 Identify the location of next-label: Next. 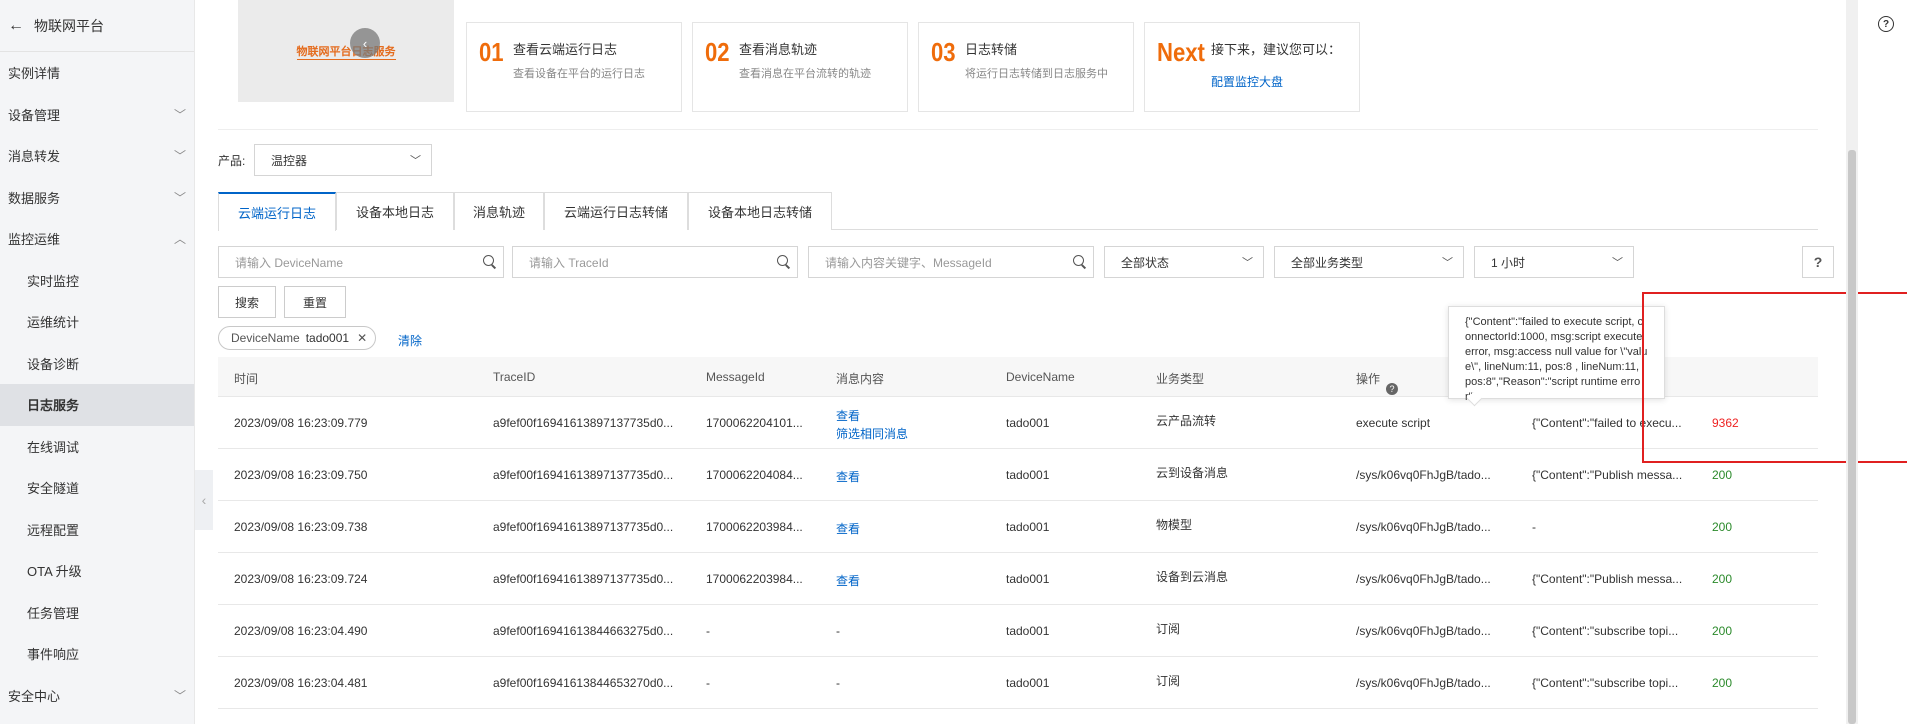
(1181, 52).